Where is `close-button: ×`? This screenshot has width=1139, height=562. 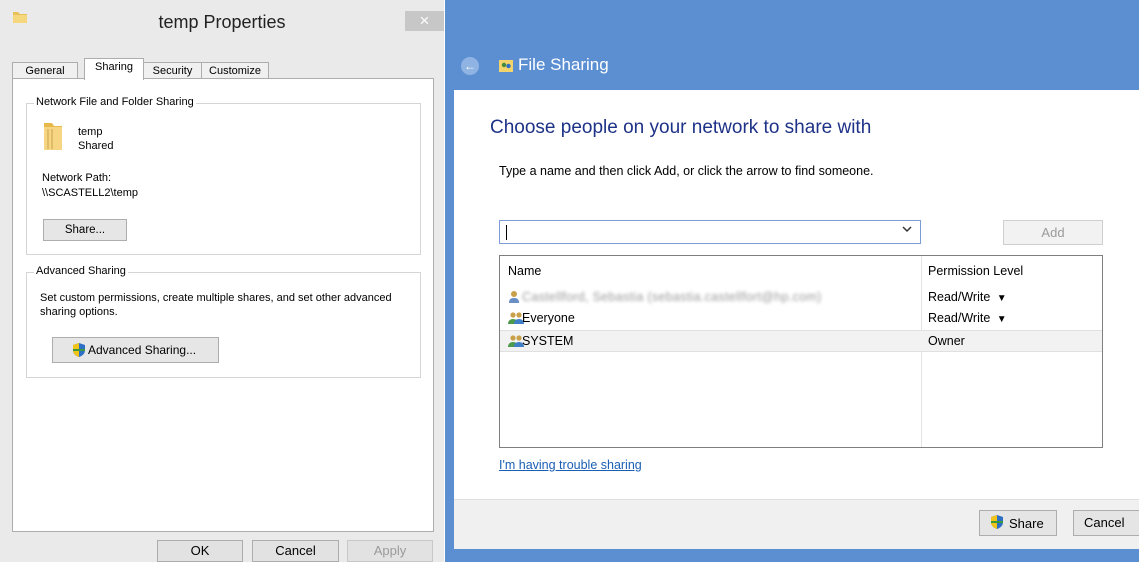
close-button: × is located at coordinates (424, 21).